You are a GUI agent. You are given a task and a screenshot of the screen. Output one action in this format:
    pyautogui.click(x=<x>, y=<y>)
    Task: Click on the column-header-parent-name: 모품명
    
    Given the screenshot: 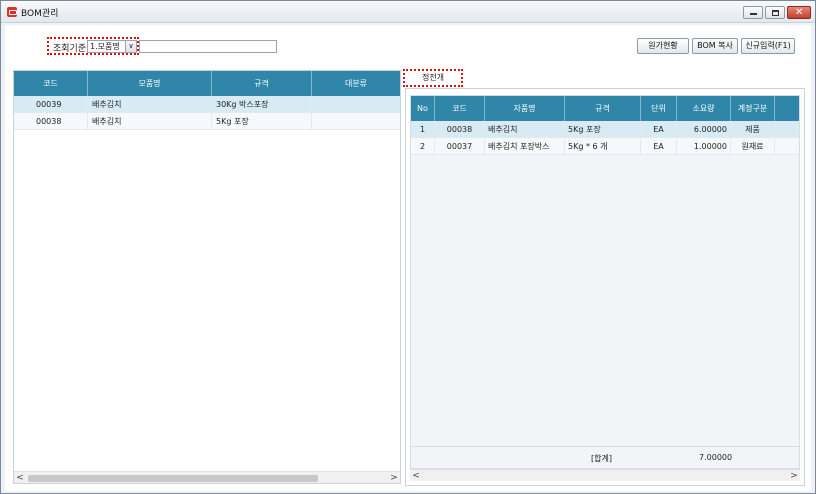 What is the action you would take?
    pyautogui.click(x=150, y=83)
    